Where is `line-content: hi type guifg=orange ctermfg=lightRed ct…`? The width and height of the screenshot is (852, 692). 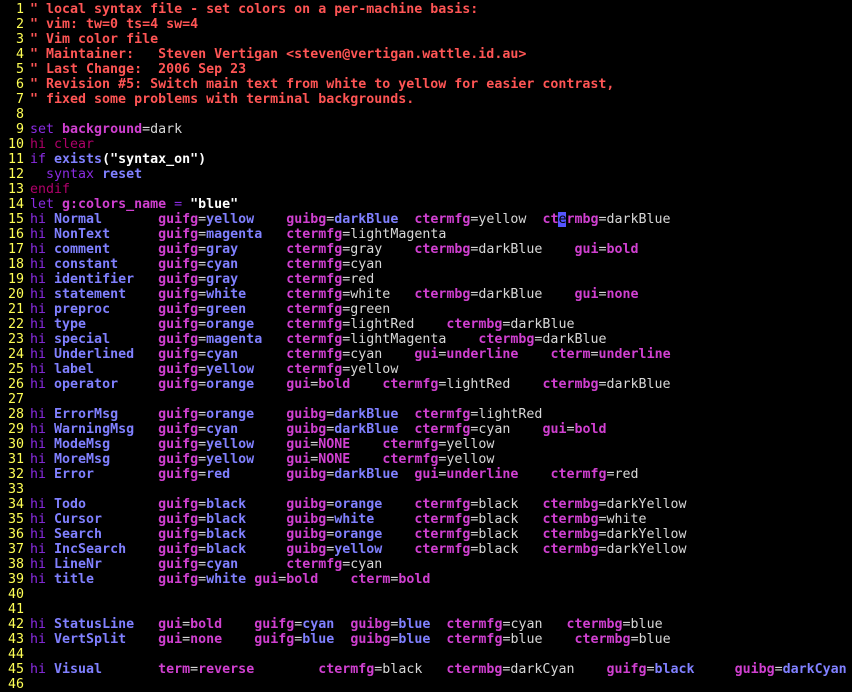
line-content: hi type guifg=orange ctermfg=lightRed ct… is located at coordinates (438, 324).